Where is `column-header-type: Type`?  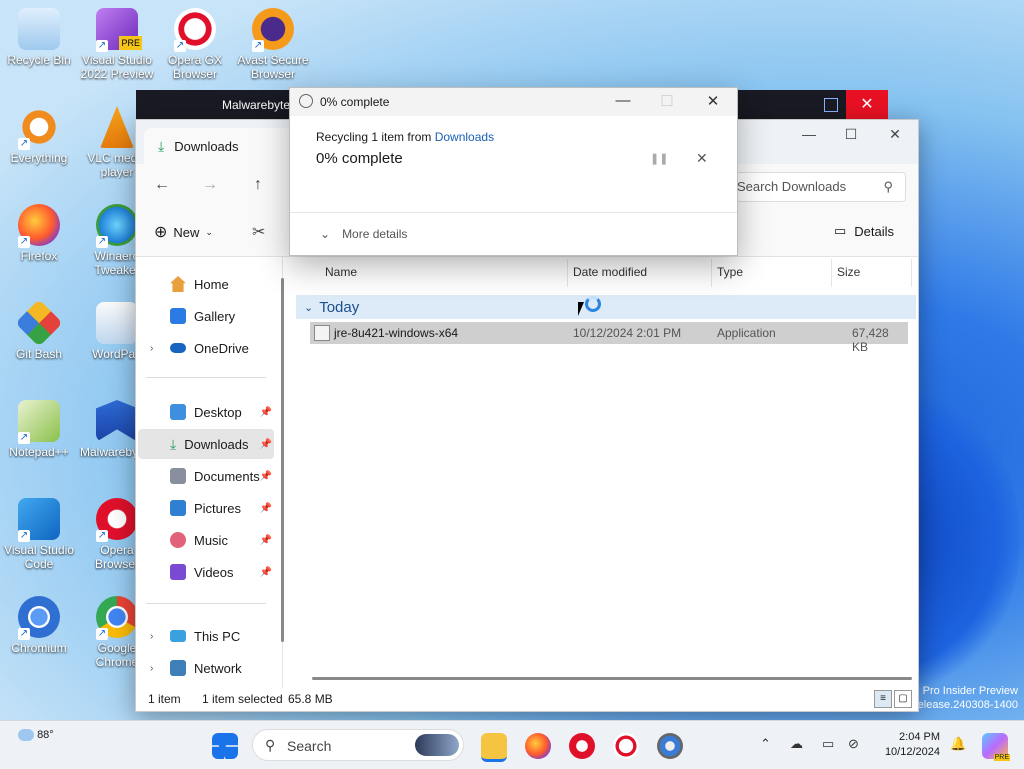
column-header-type: Type is located at coordinates (730, 272).